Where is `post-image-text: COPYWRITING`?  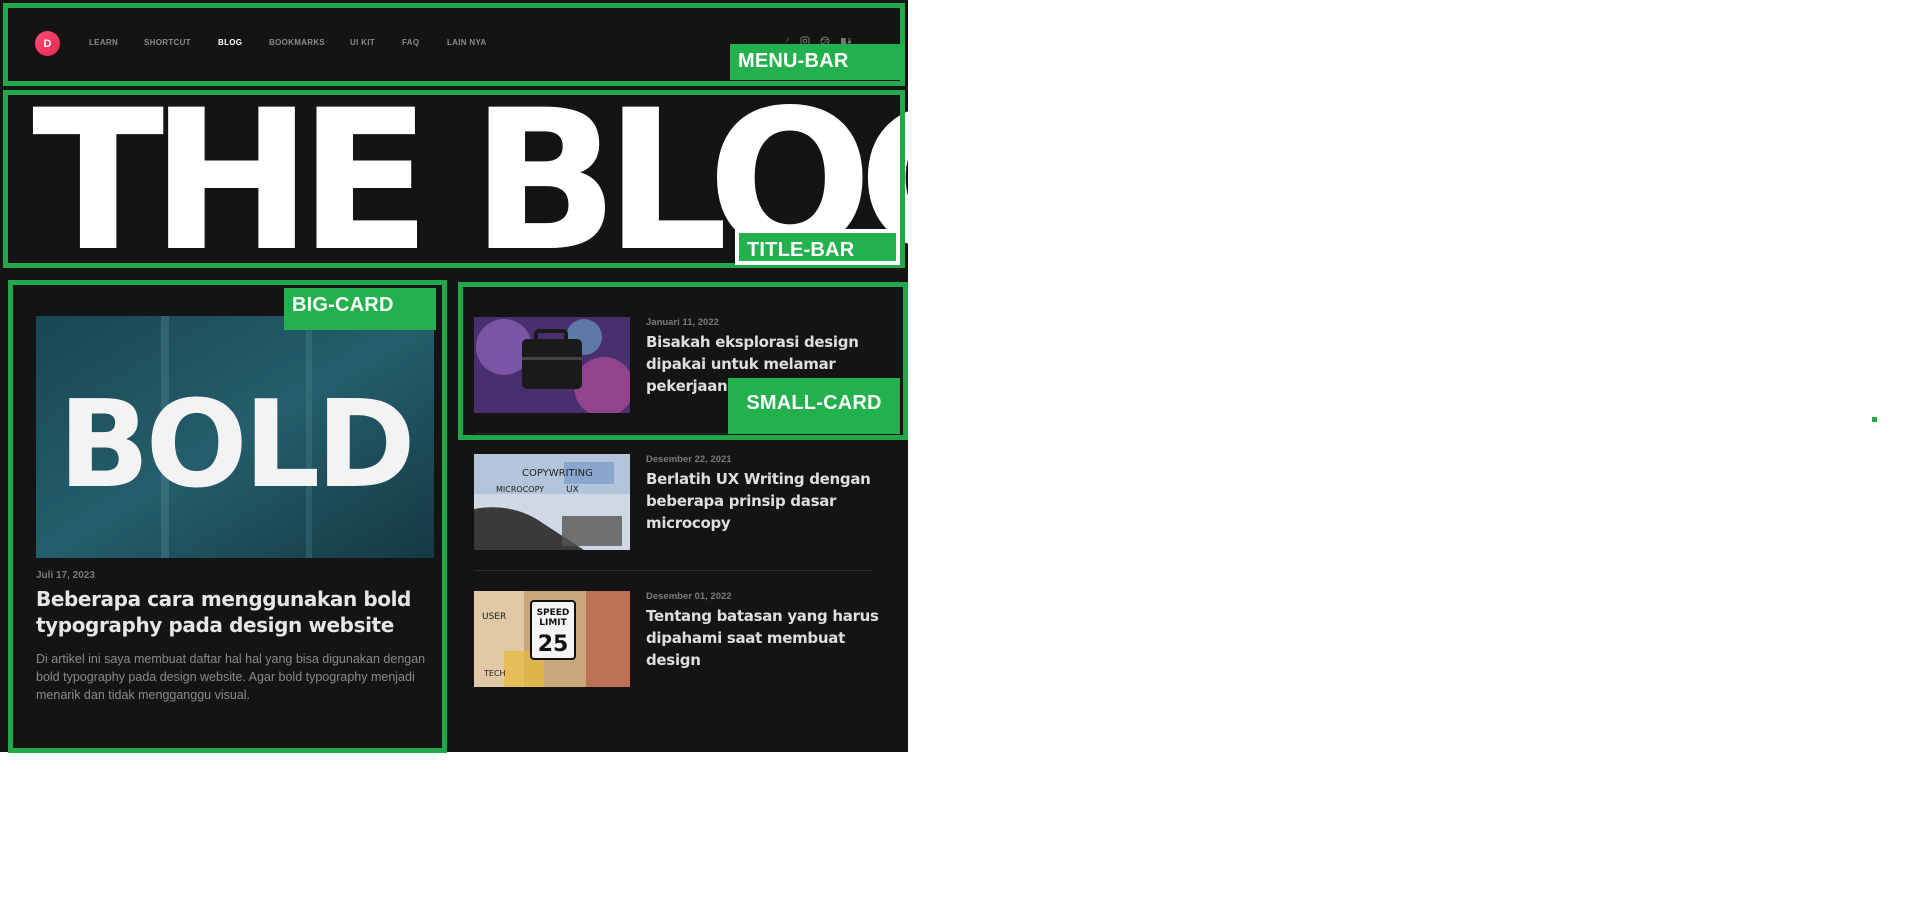 post-image-text: COPYWRITING is located at coordinates (557, 473).